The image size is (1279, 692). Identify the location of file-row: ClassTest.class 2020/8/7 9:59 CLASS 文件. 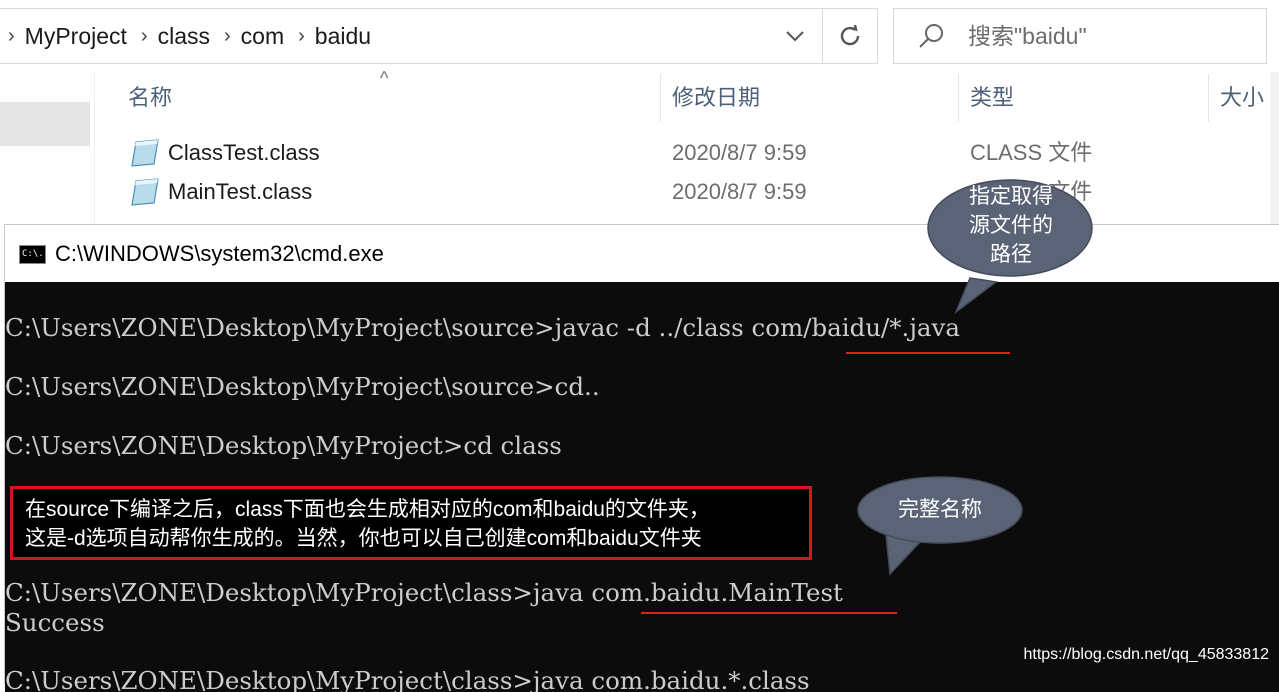
(695, 153).